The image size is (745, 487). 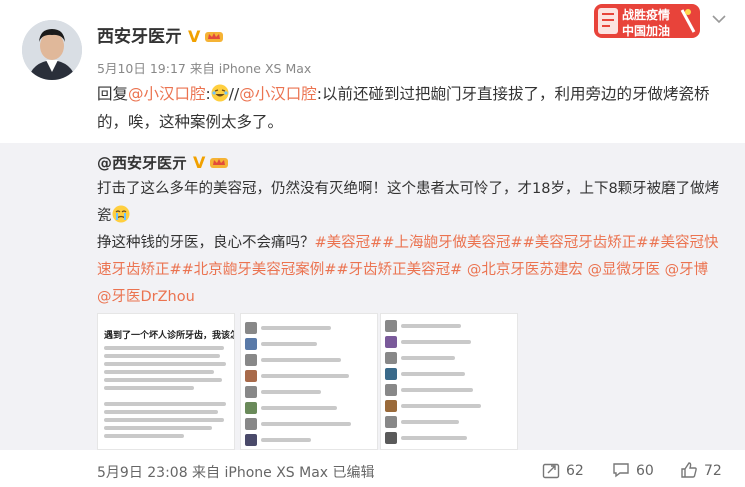 I want to click on quoted-author-row: @西安牙医亓 V, so click(x=163, y=162).